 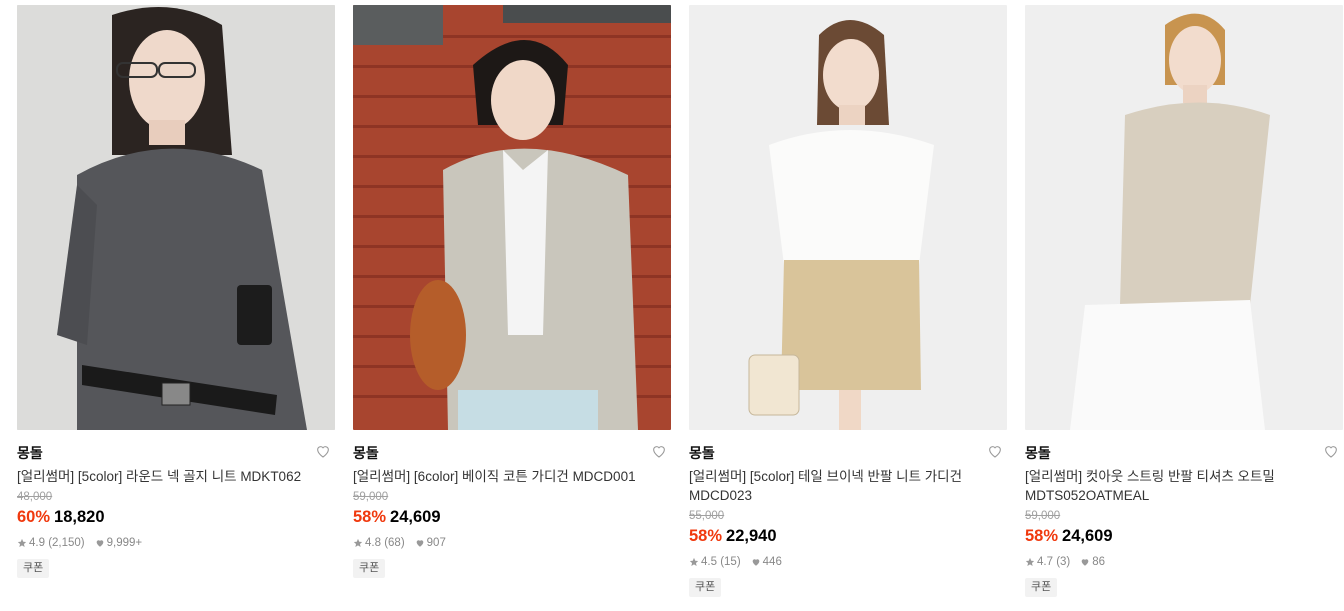 What do you see at coordinates (751, 536) in the screenshot?
I see `sale-price: 22,940` at bounding box center [751, 536].